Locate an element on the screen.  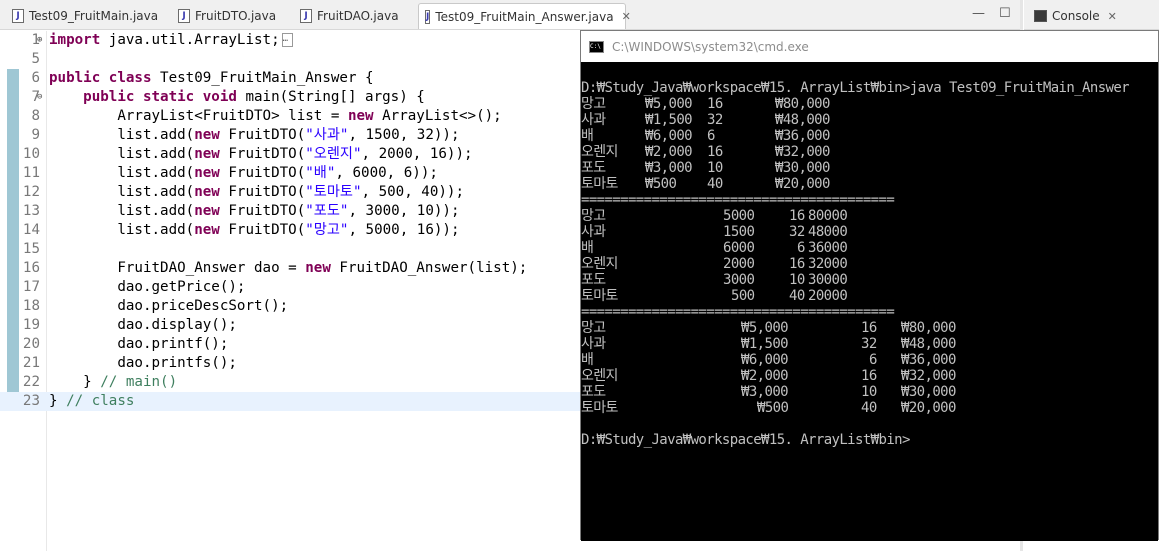
console-text: 1500 is located at coordinates (739, 232).